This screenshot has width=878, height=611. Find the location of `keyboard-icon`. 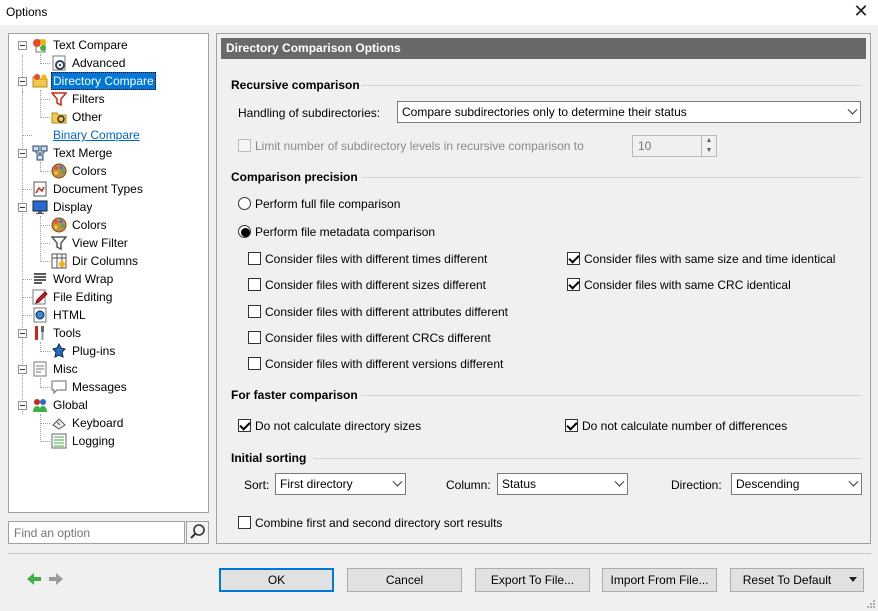

keyboard-icon is located at coordinates (59, 424).